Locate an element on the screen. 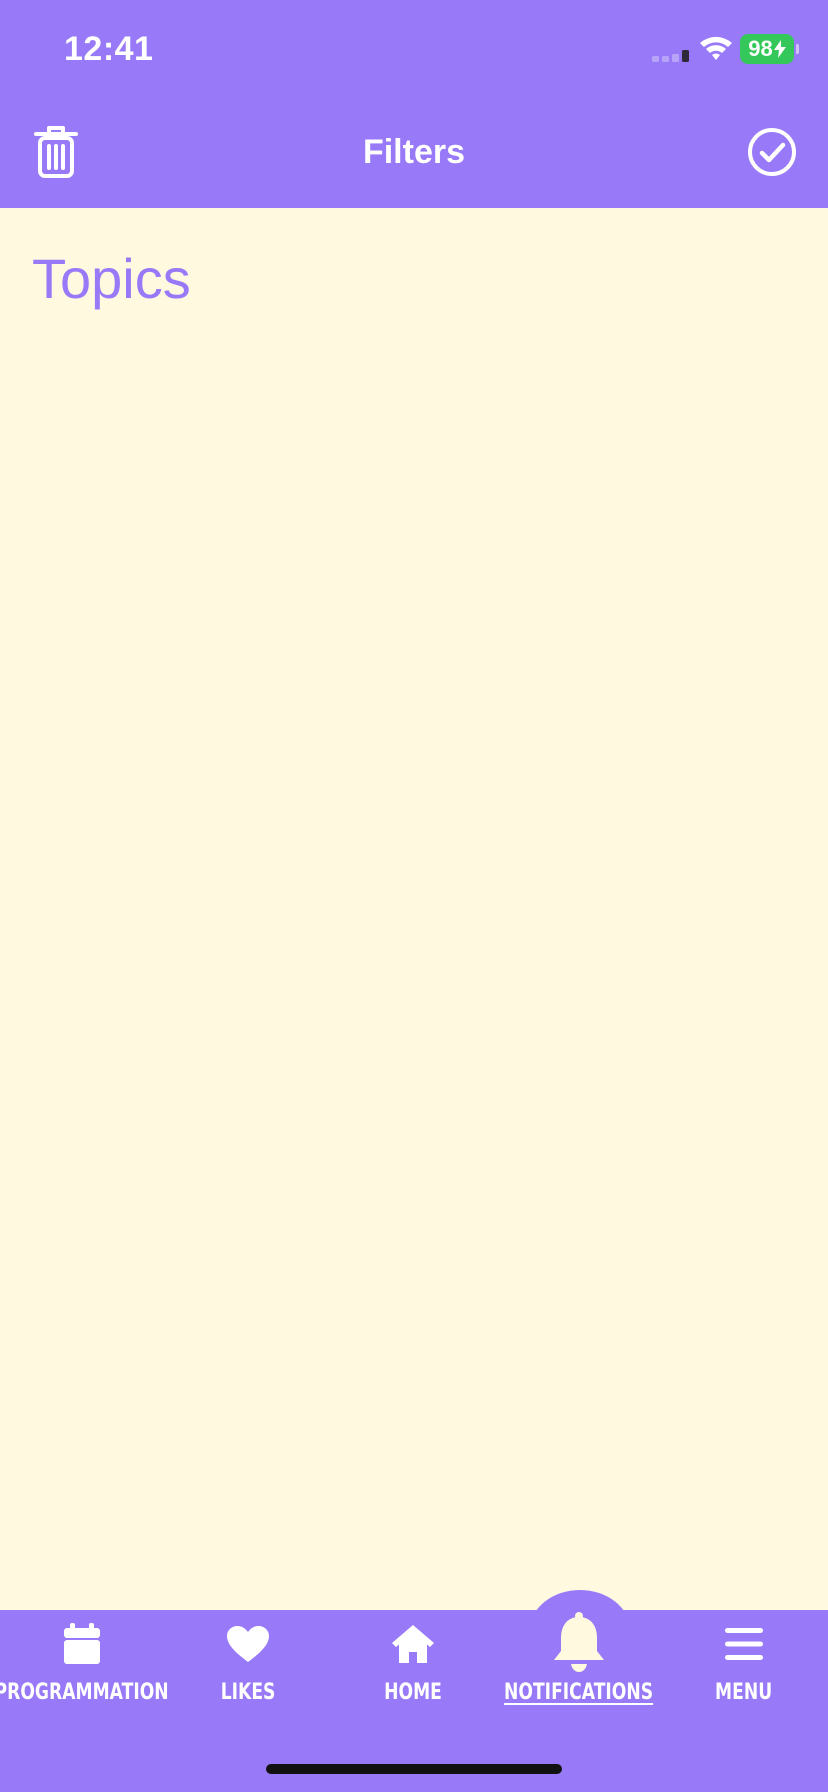 The image size is (828, 1792). wifi-icon is located at coordinates (716, 48).